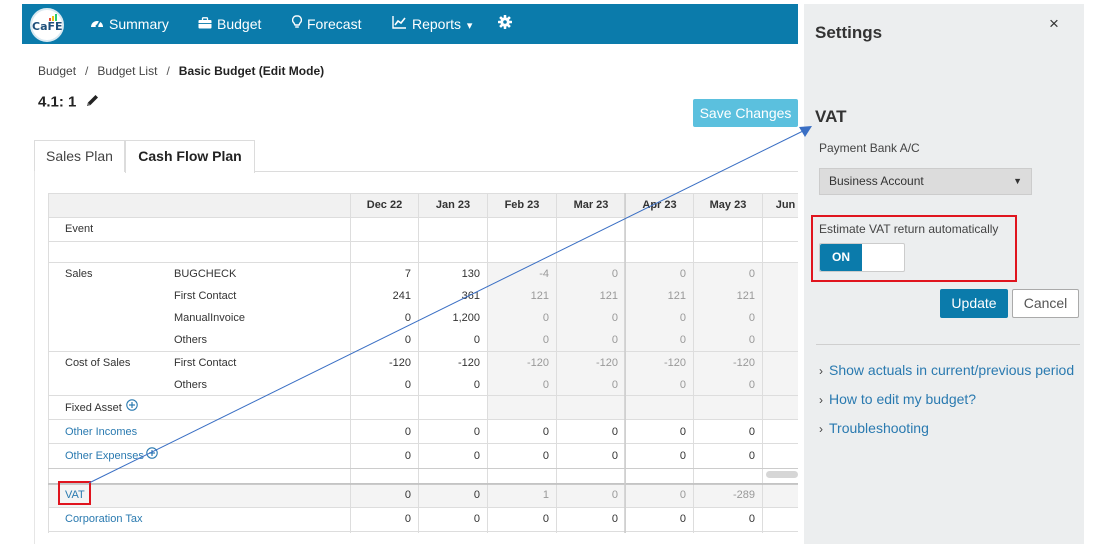  What do you see at coordinates (127, 71) in the screenshot?
I see `breadcrumb-budget-list: Budget List` at bounding box center [127, 71].